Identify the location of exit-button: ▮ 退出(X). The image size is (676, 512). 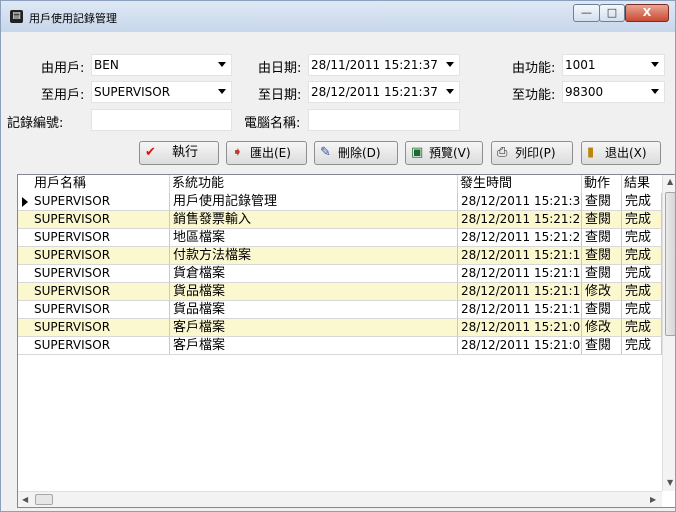
(621, 153).